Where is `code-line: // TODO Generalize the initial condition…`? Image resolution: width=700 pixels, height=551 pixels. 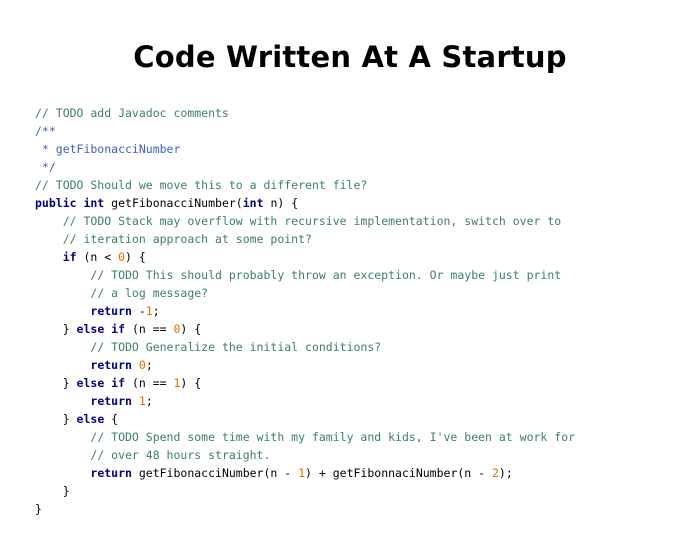
code-line: // TODO Generalize the initial condition… is located at coordinates (305, 347).